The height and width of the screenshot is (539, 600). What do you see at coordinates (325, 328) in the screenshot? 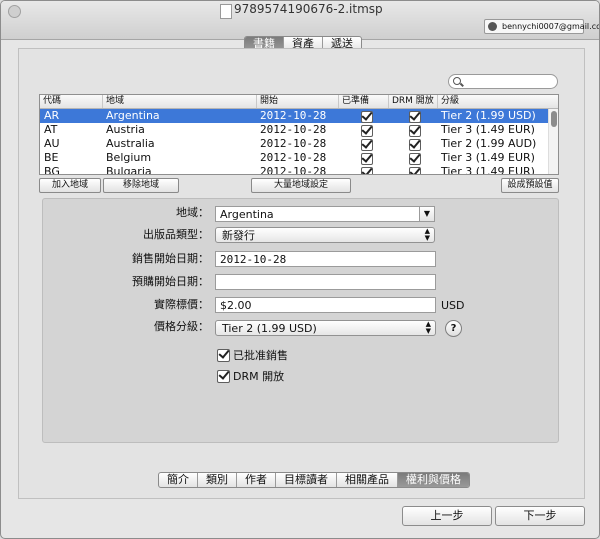
I see `price-tier-select: Tier 2 (1.99 USD) ▲ ▼` at bounding box center [325, 328].